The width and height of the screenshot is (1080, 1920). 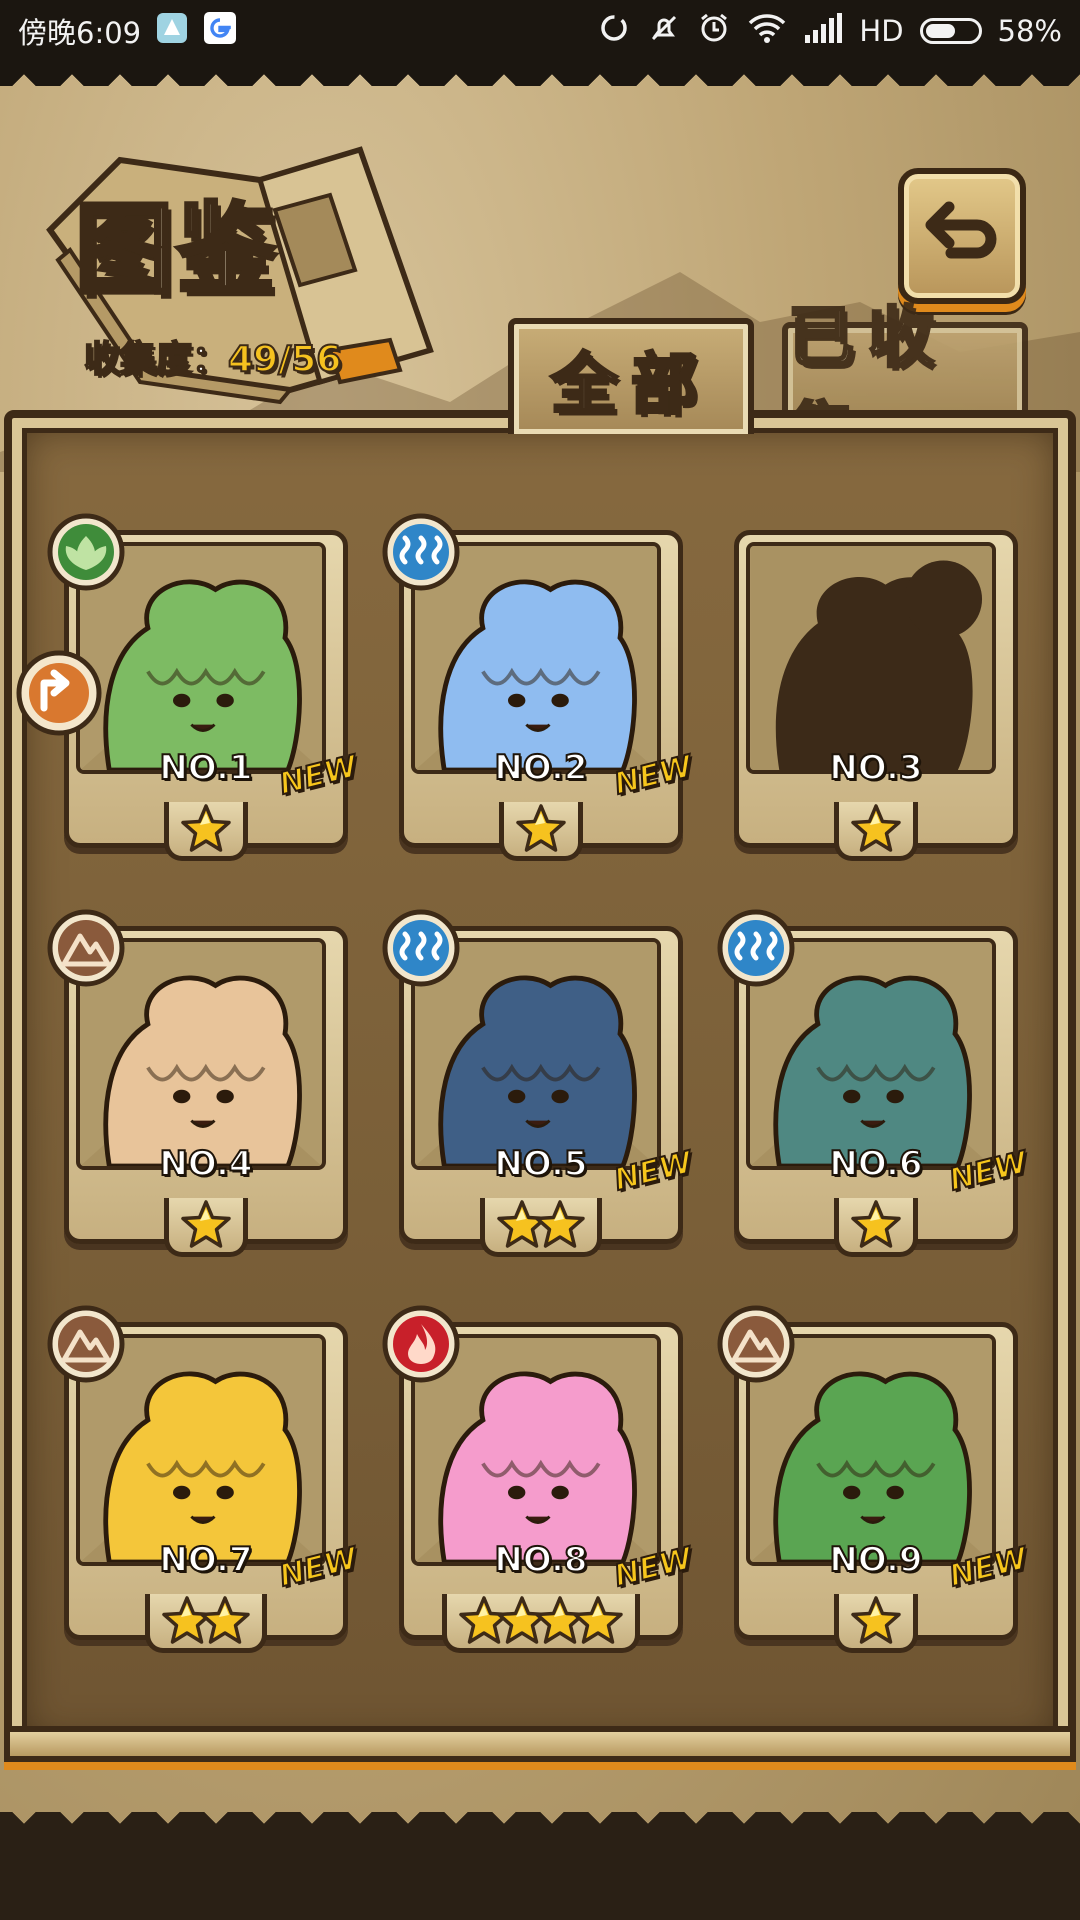 What do you see at coordinates (881, 31) in the screenshot?
I see `network-type: HD` at bounding box center [881, 31].